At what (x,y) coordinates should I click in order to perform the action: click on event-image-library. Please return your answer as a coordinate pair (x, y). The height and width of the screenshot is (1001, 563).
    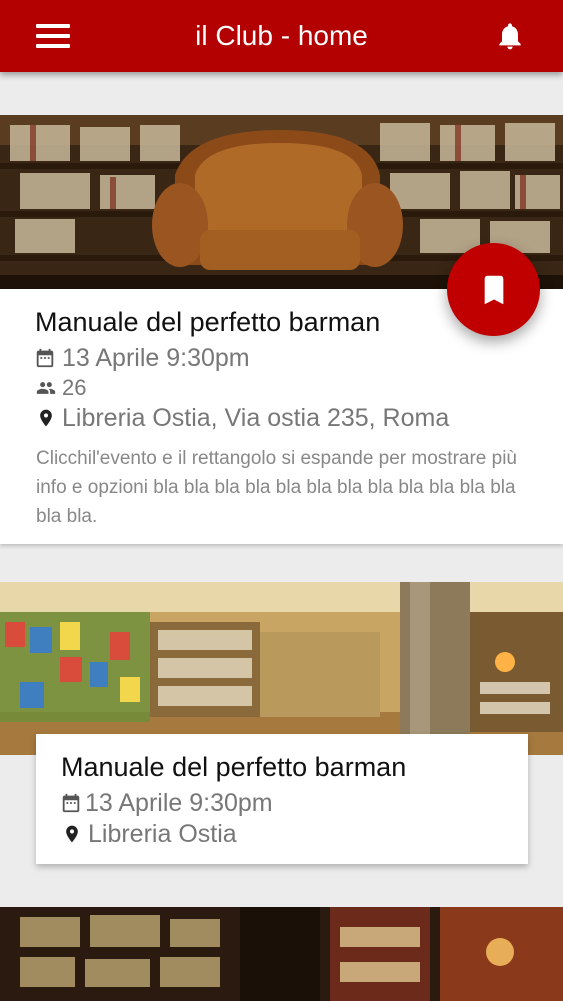
    Looking at the image, I should click on (281, 954).